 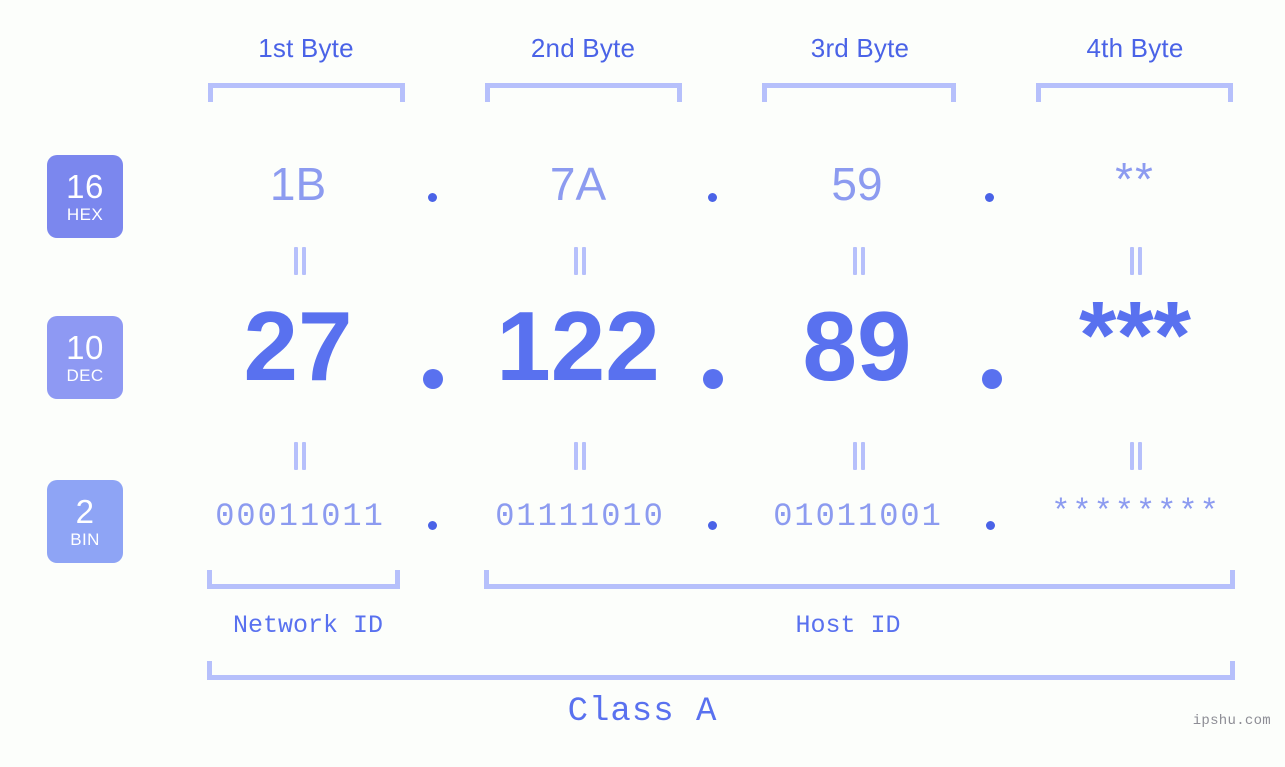 What do you see at coordinates (85, 186) in the screenshot?
I see `base-badge-hex-number: 16` at bounding box center [85, 186].